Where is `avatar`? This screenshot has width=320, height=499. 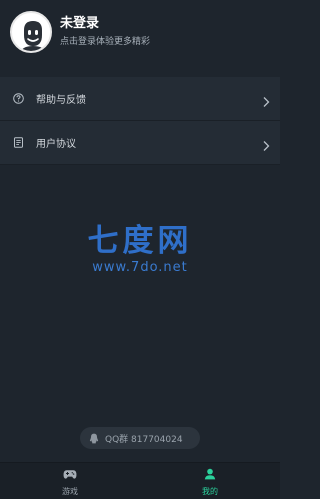 avatar is located at coordinates (31, 32).